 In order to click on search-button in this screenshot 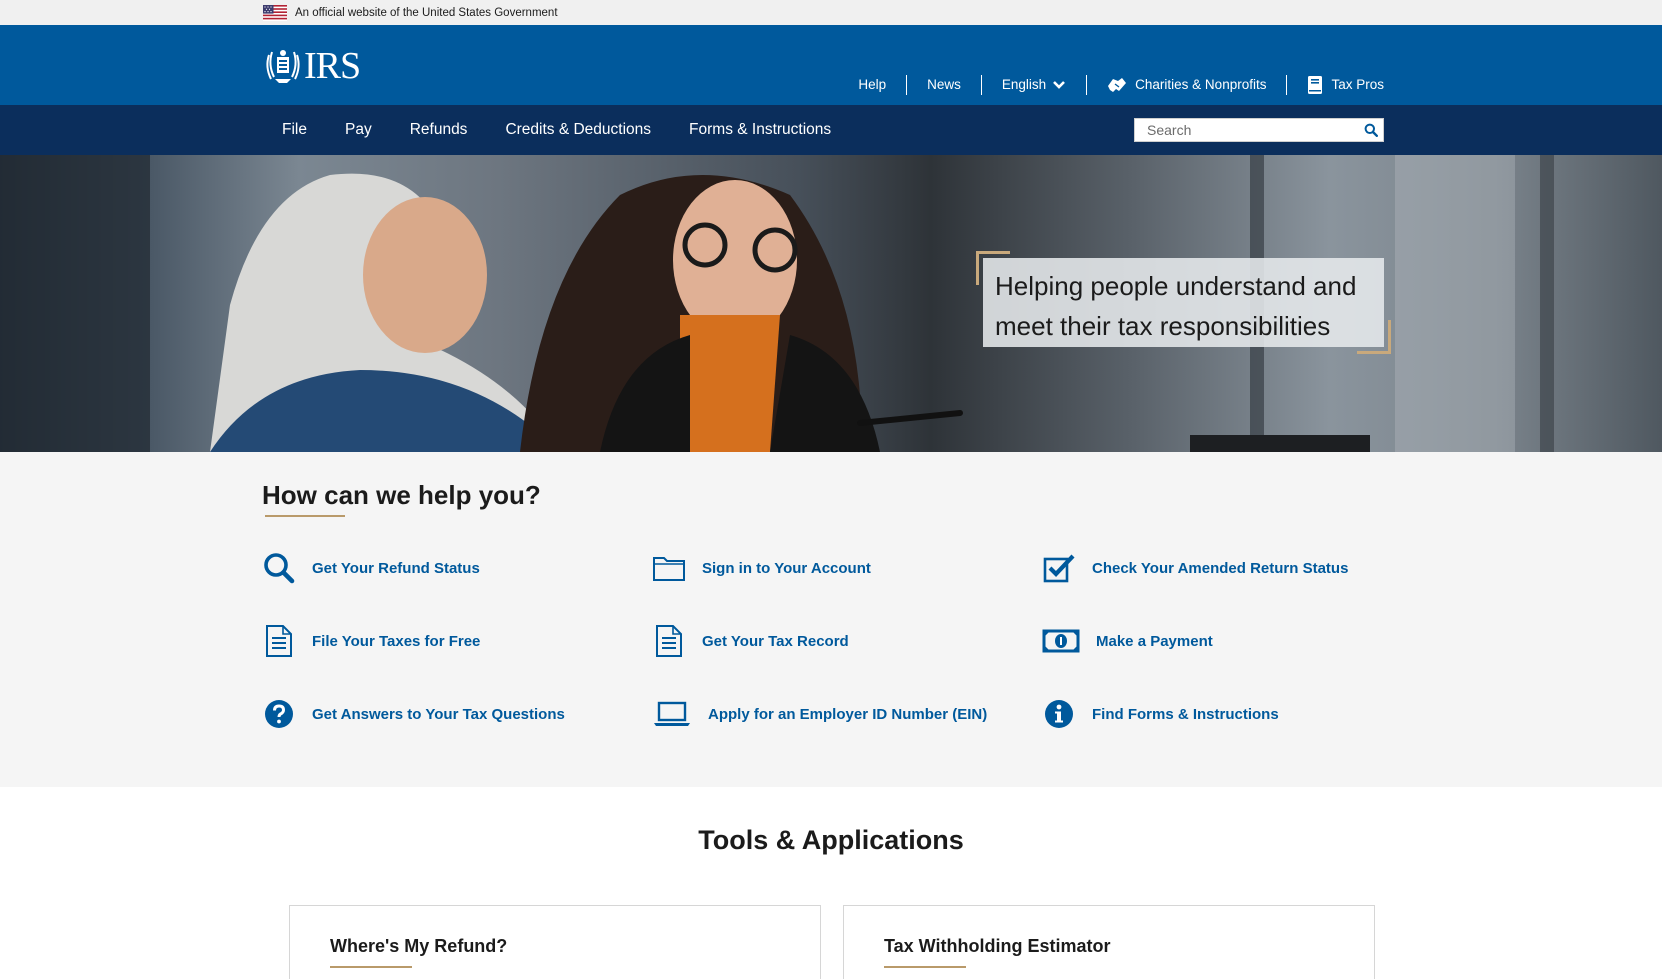, I will do `click(1371, 130)`.